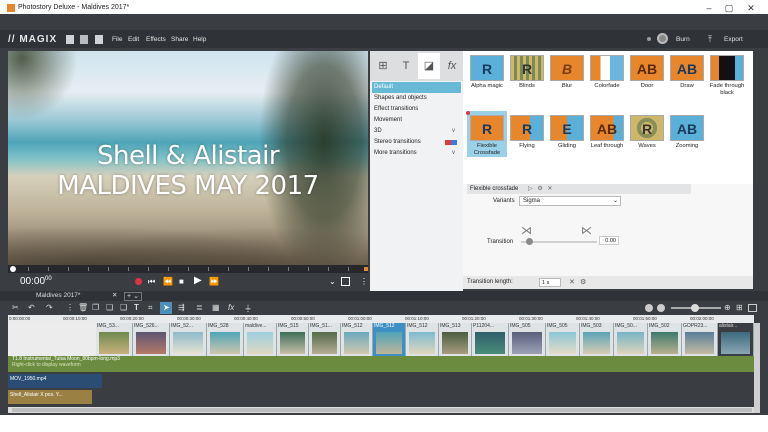 The image size is (768, 432). Describe the element at coordinates (114, 296) in the screenshot. I see `close-tab-icon: ✕` at that location.